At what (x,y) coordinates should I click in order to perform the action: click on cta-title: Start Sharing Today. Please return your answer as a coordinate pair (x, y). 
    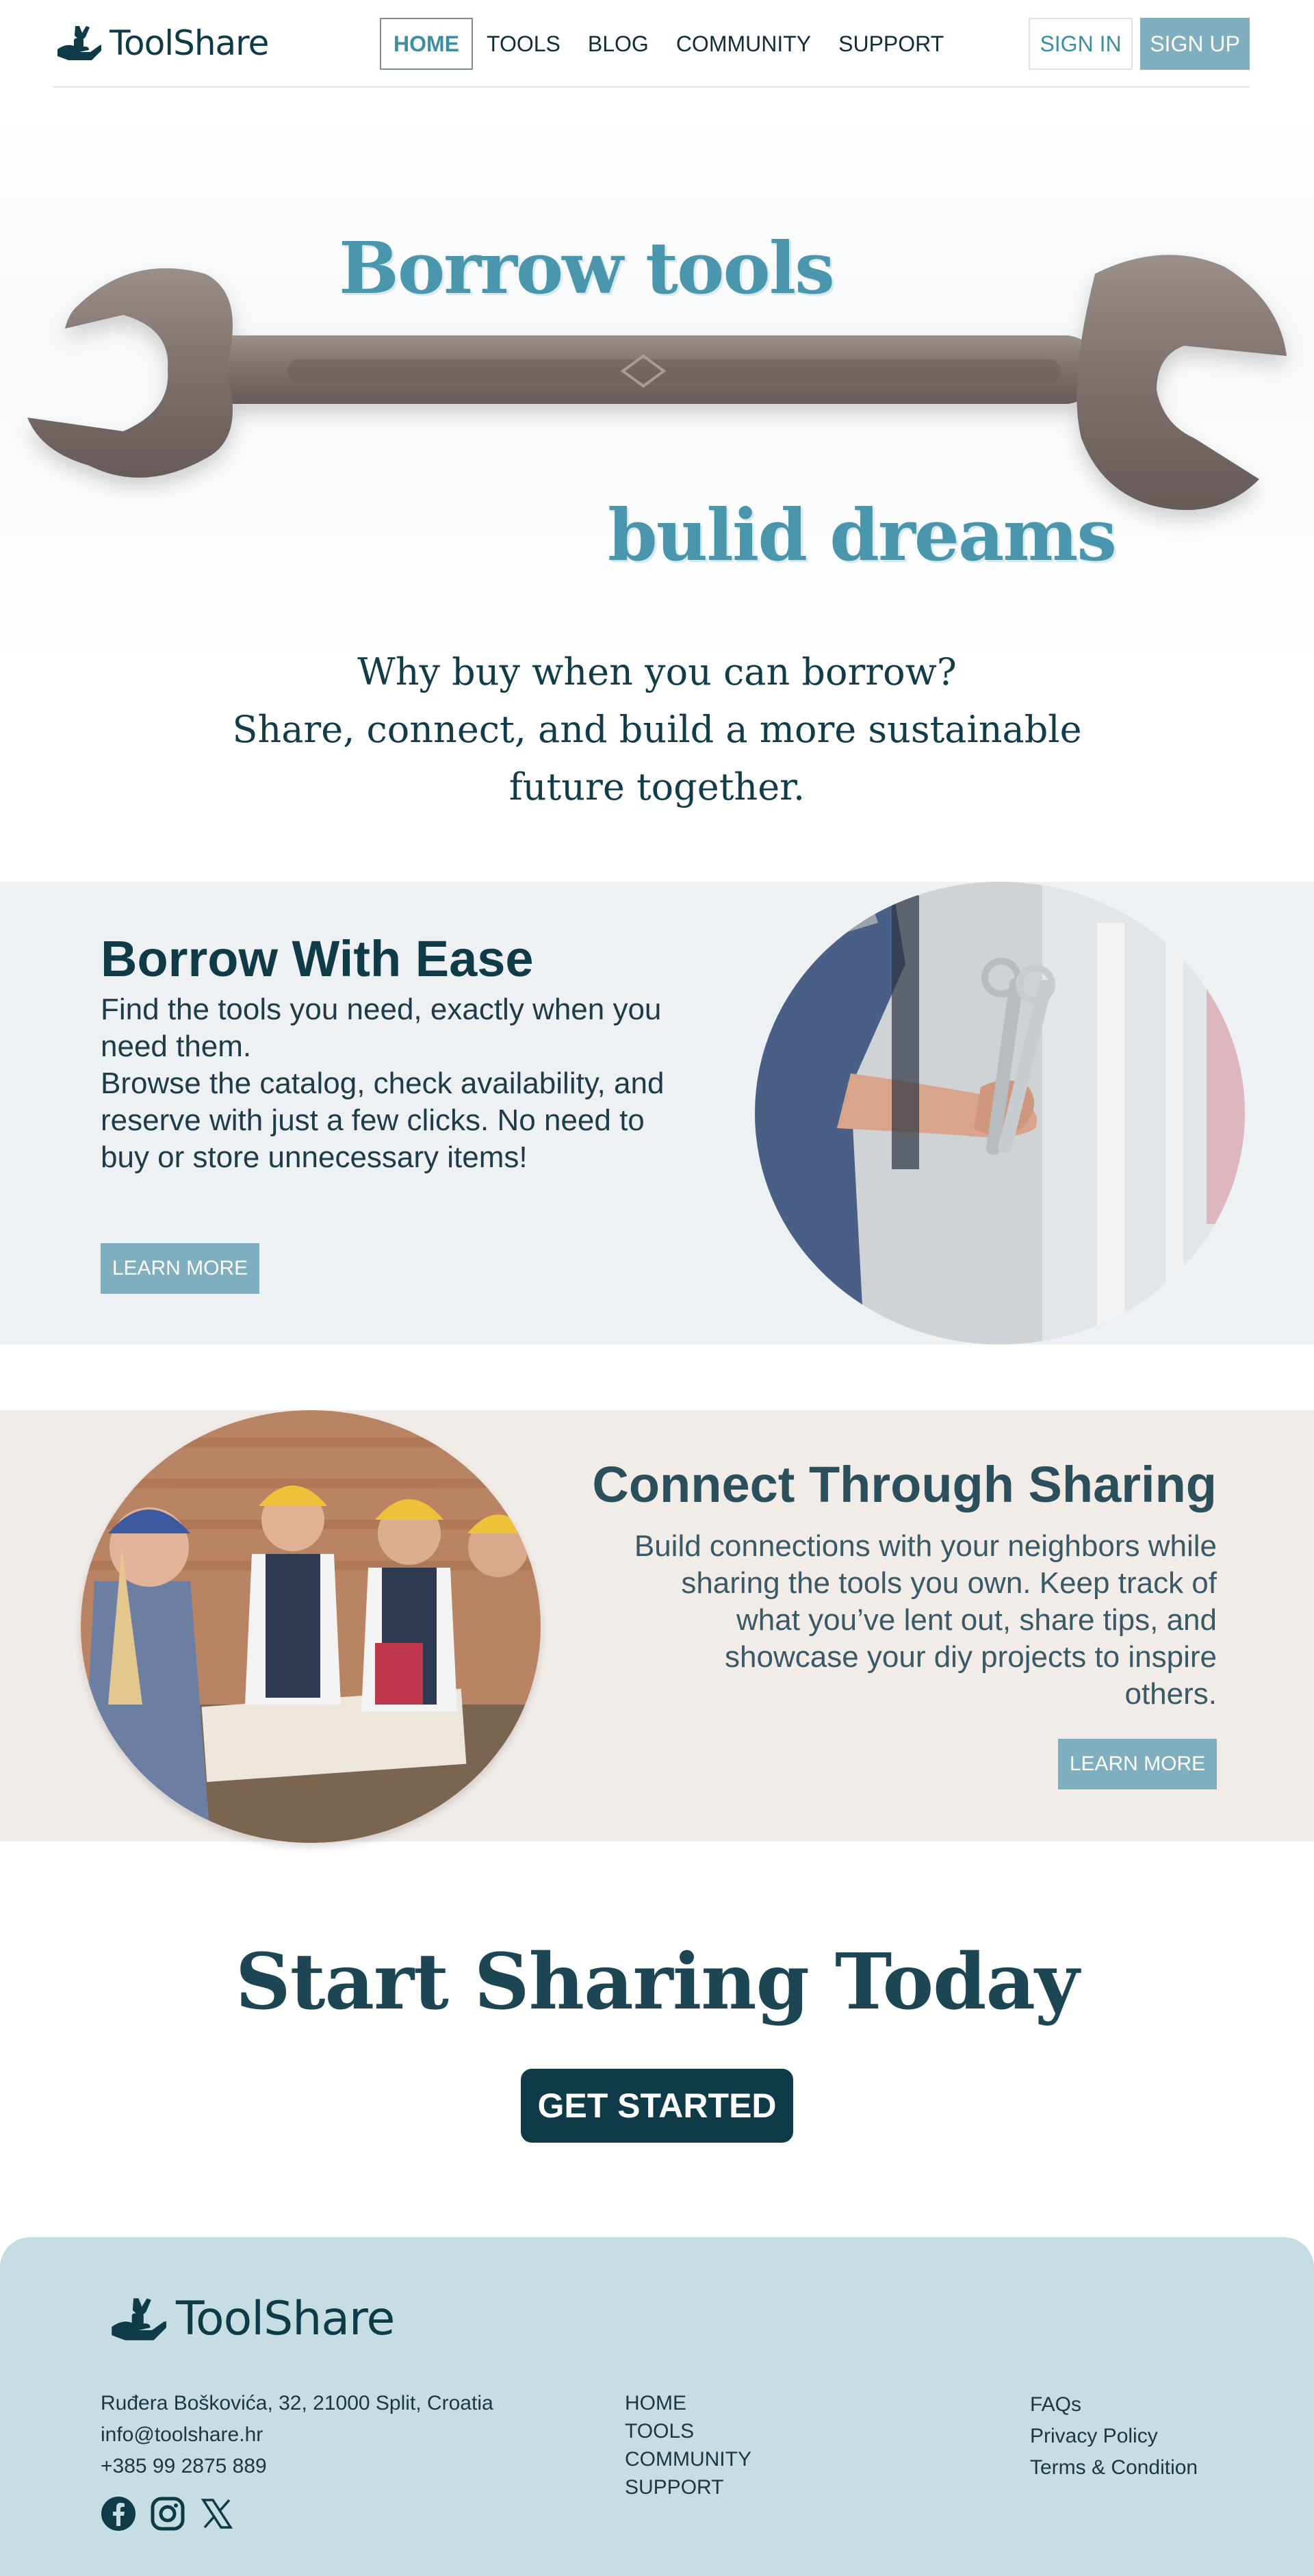
    Looking at the image, I should click on (657, 1982).